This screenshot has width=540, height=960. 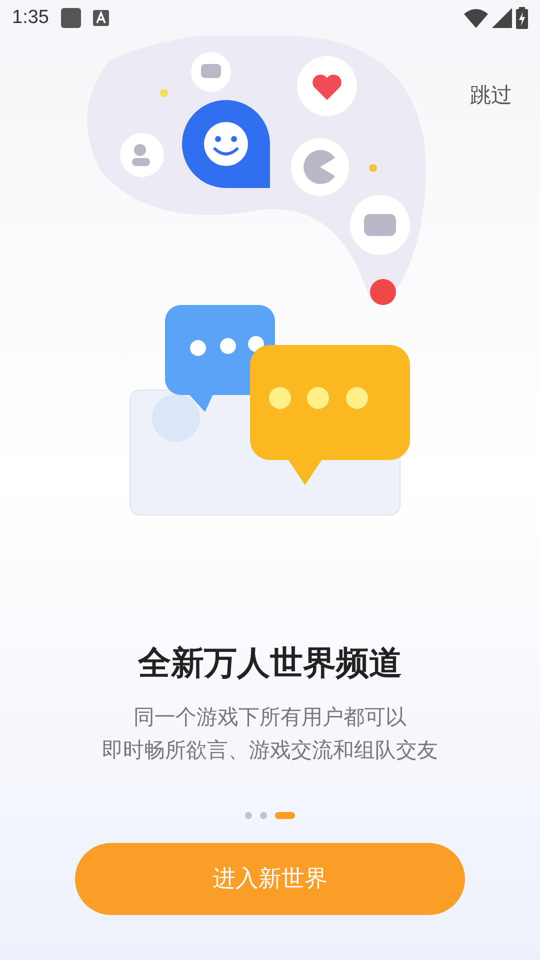 I want to click on users-icon, so click(x=142, y=155).